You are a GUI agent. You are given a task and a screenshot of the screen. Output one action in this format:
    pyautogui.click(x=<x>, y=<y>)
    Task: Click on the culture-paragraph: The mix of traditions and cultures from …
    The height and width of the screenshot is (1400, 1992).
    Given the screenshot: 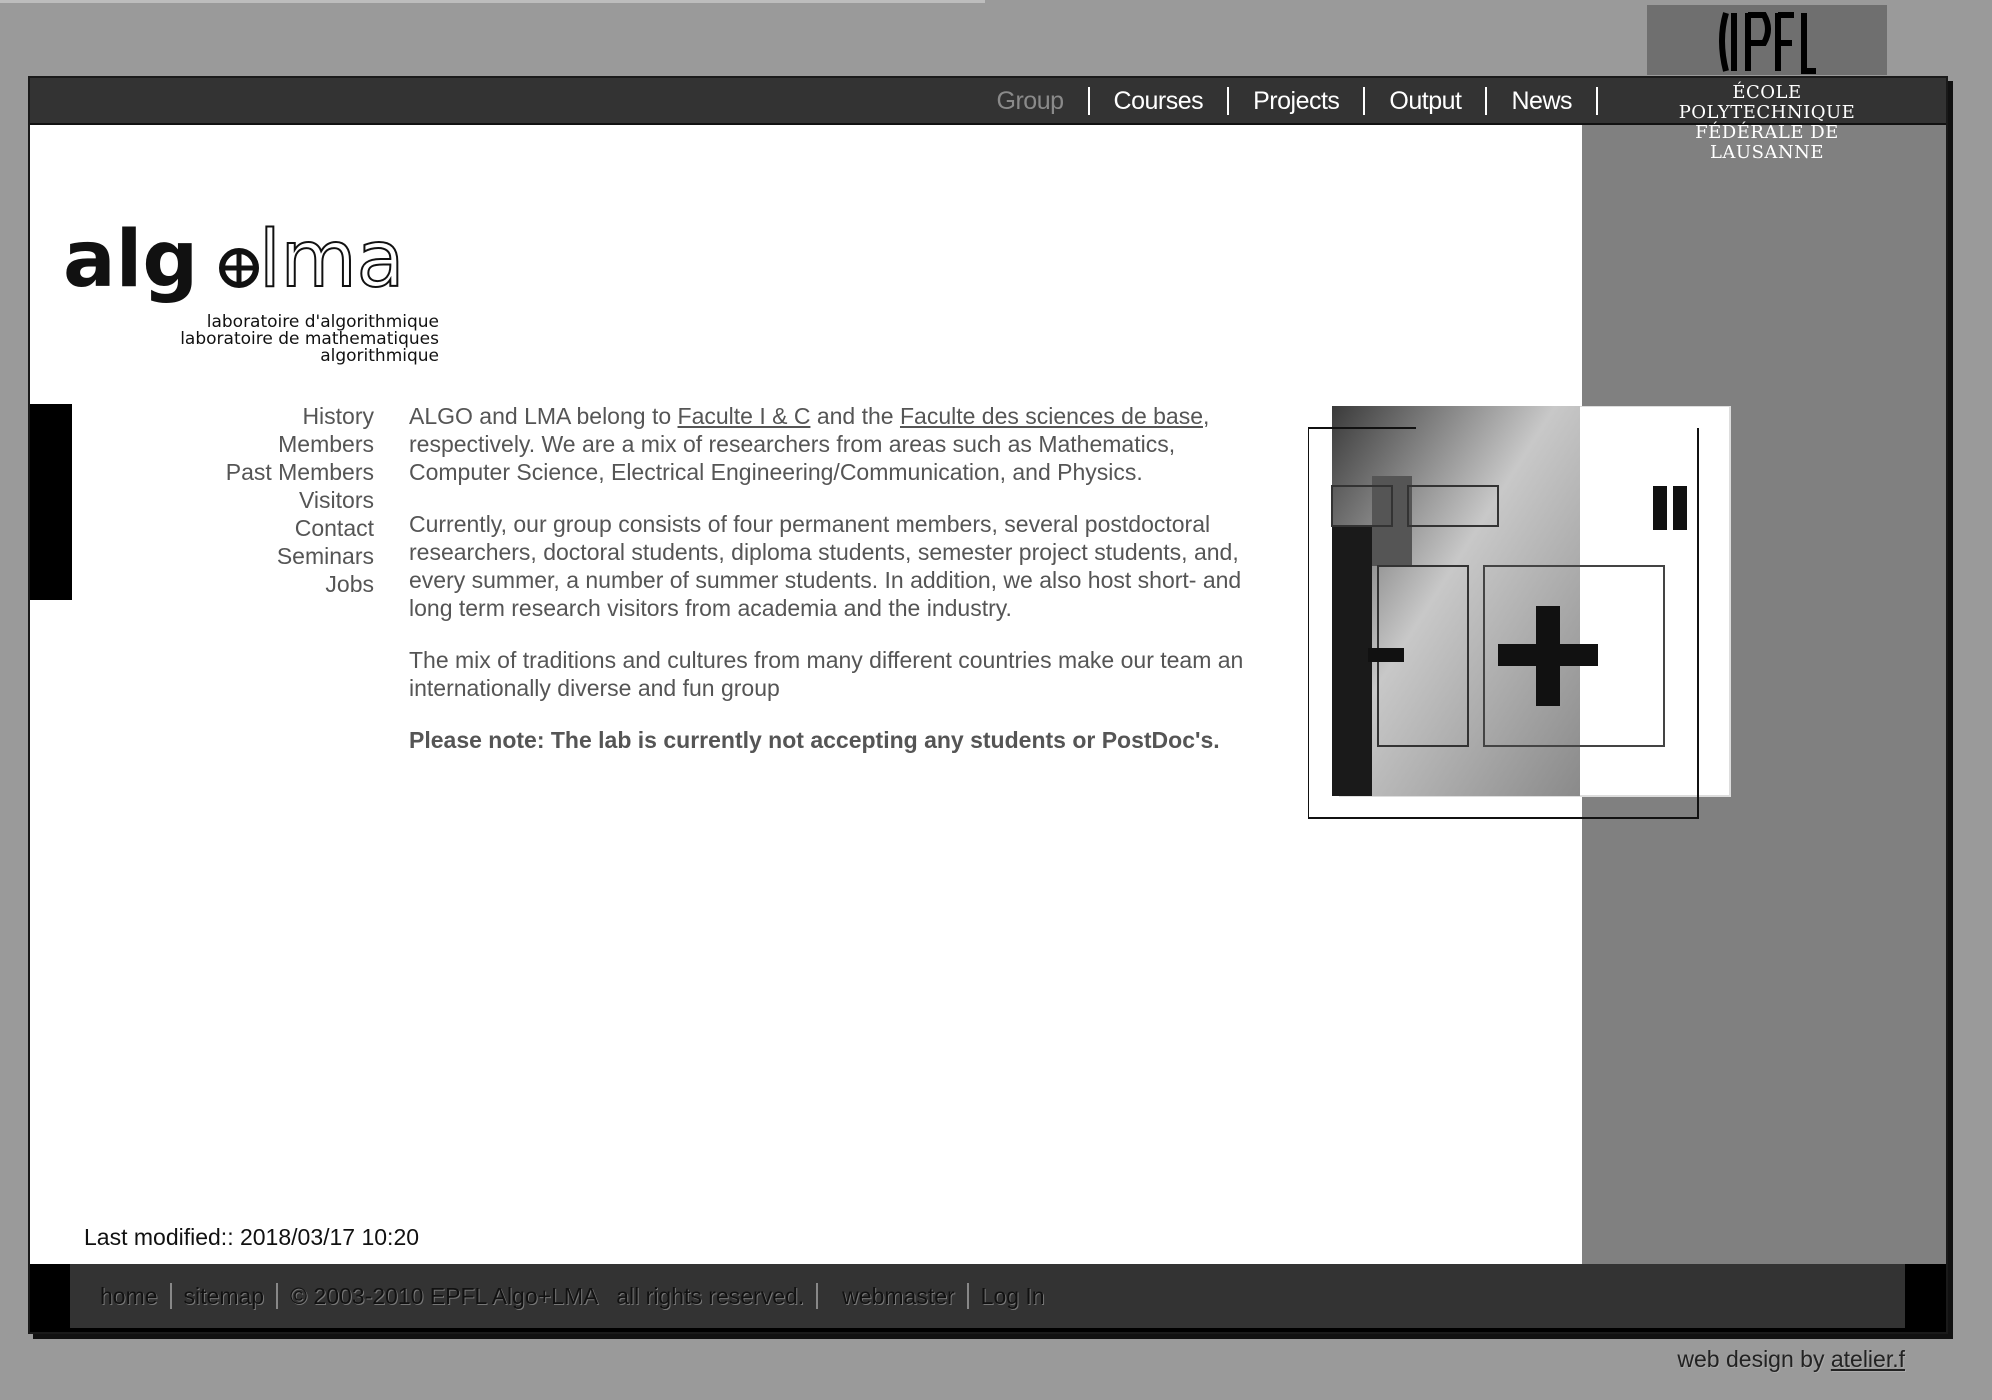 What is the action you would take?
    pyautogui.click(x=826, y=674)
    